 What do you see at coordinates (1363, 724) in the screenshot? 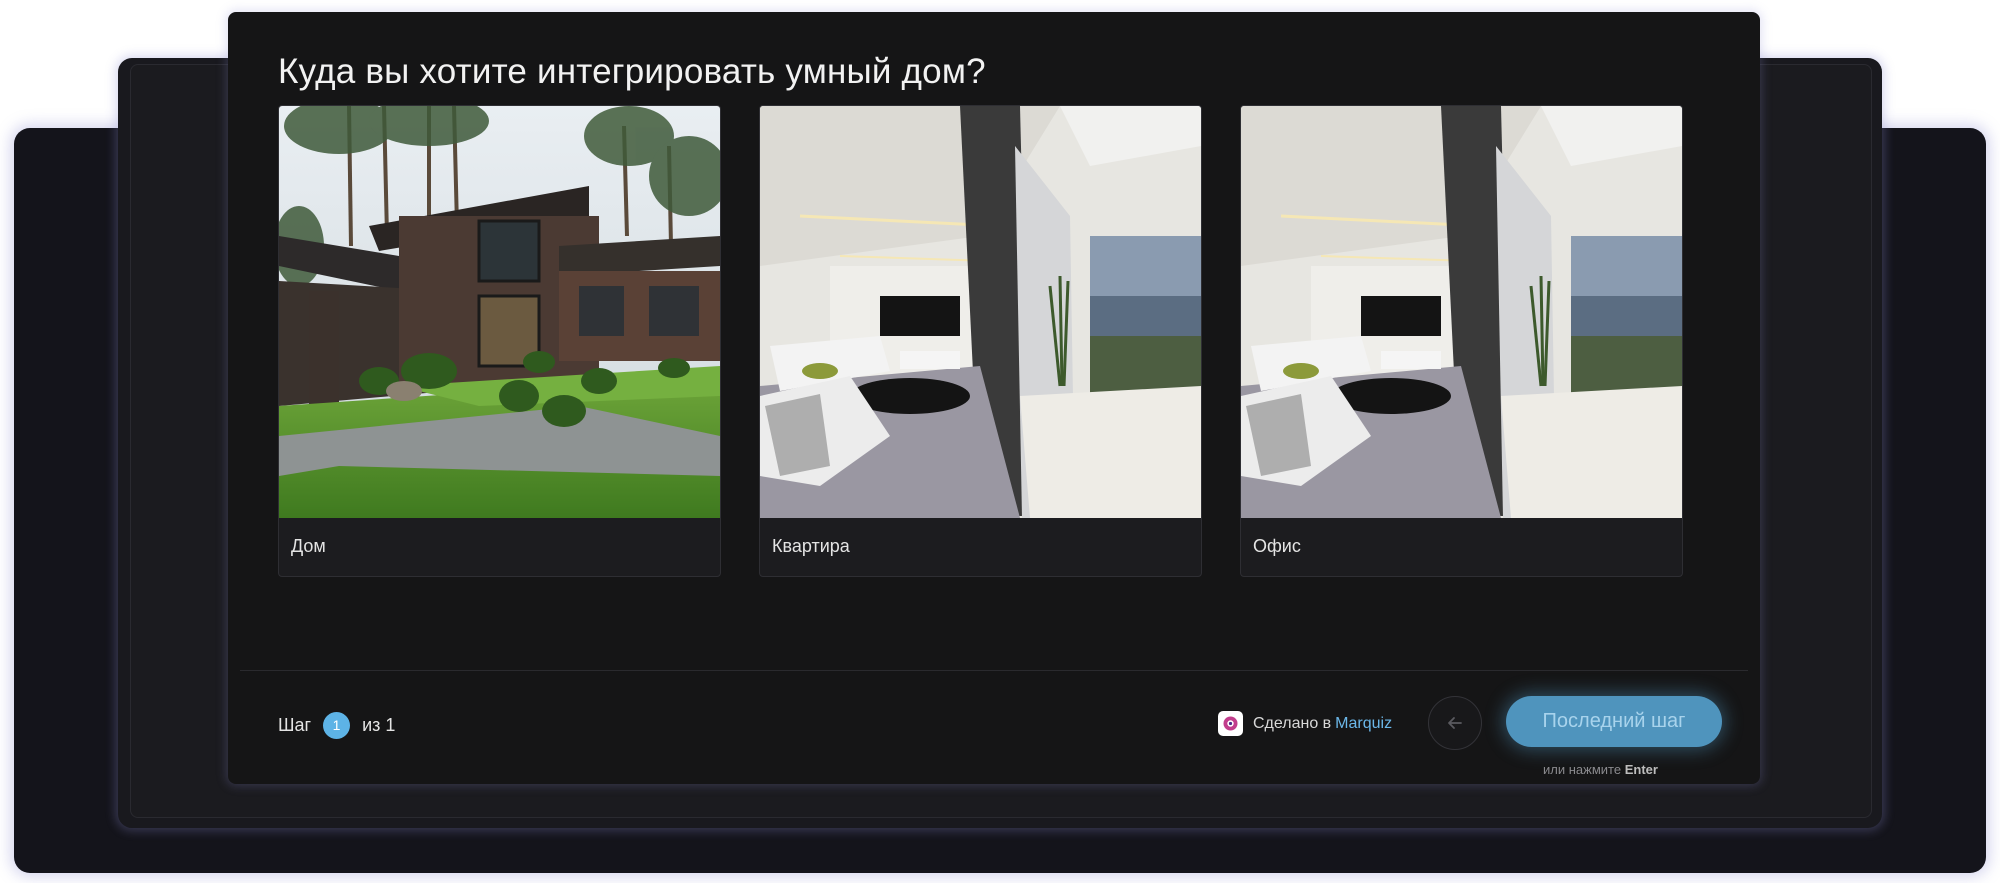
I see `marquiz-link: Marquiz` at bounding box center [1363, 724].